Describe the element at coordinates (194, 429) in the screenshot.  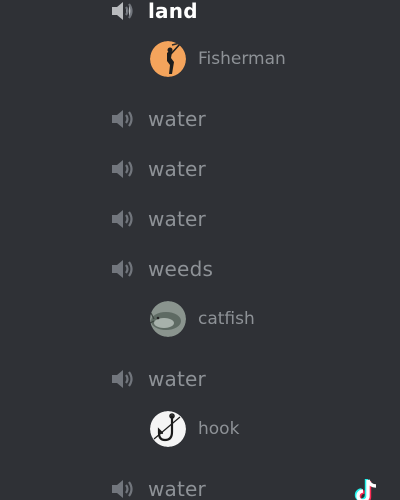
I see `voice-user-hook: hook` at that location.